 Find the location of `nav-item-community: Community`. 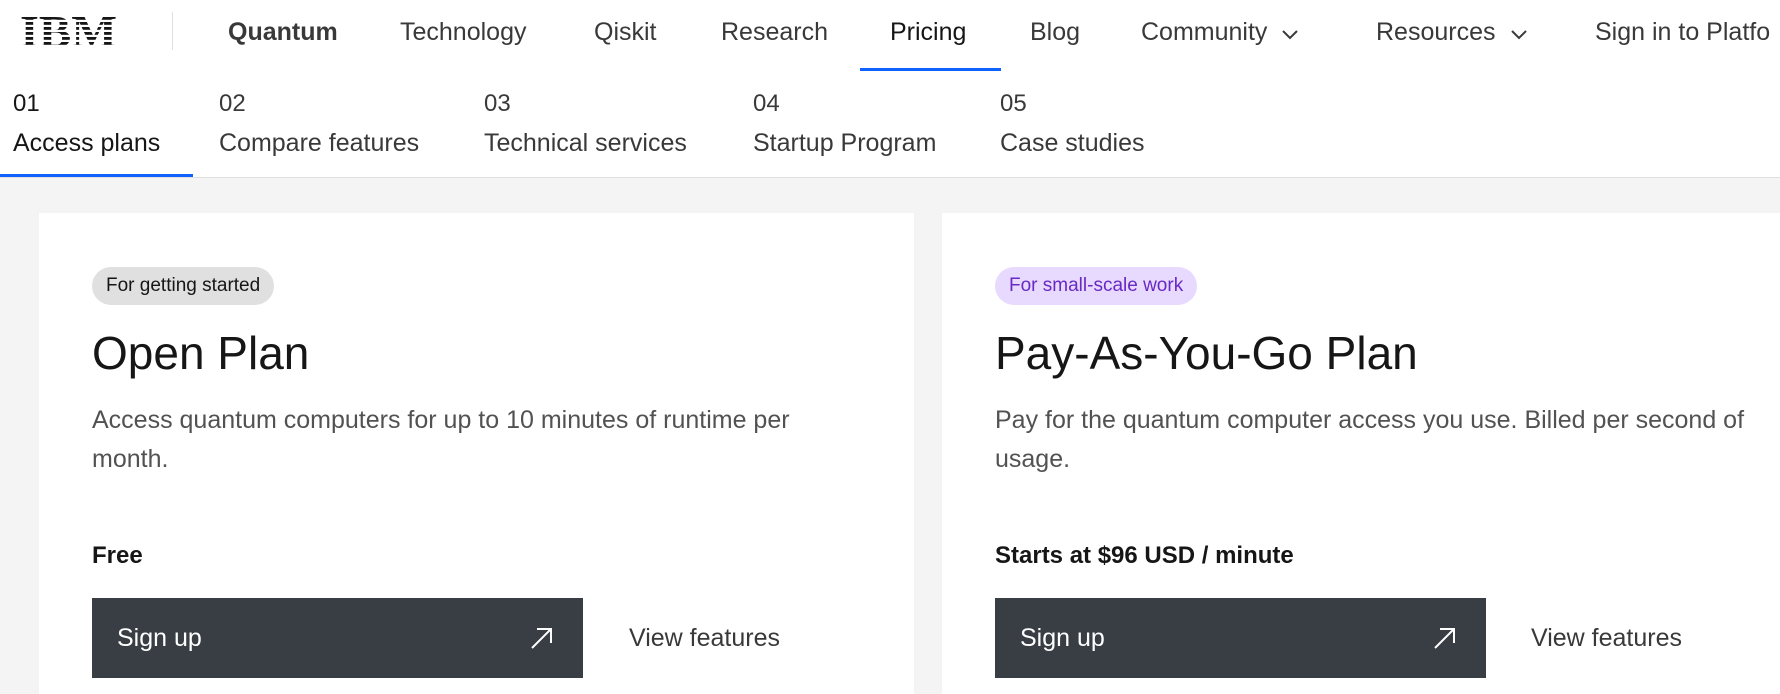

nav-item-community: Community is located at coordinates (1220, 35).